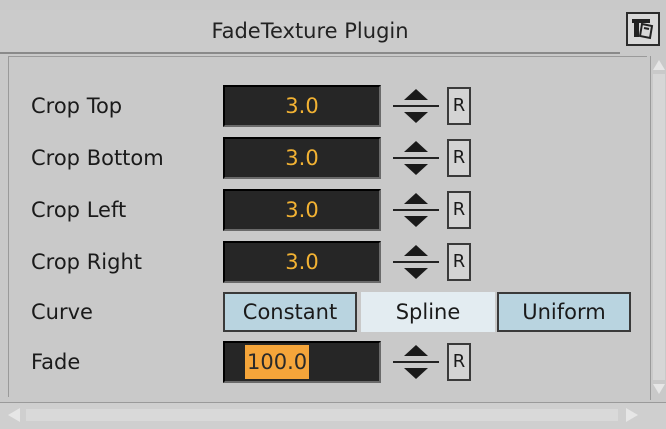 The image size is (666, 429). I want to click on scroll-right-icon, so click(632, 415).